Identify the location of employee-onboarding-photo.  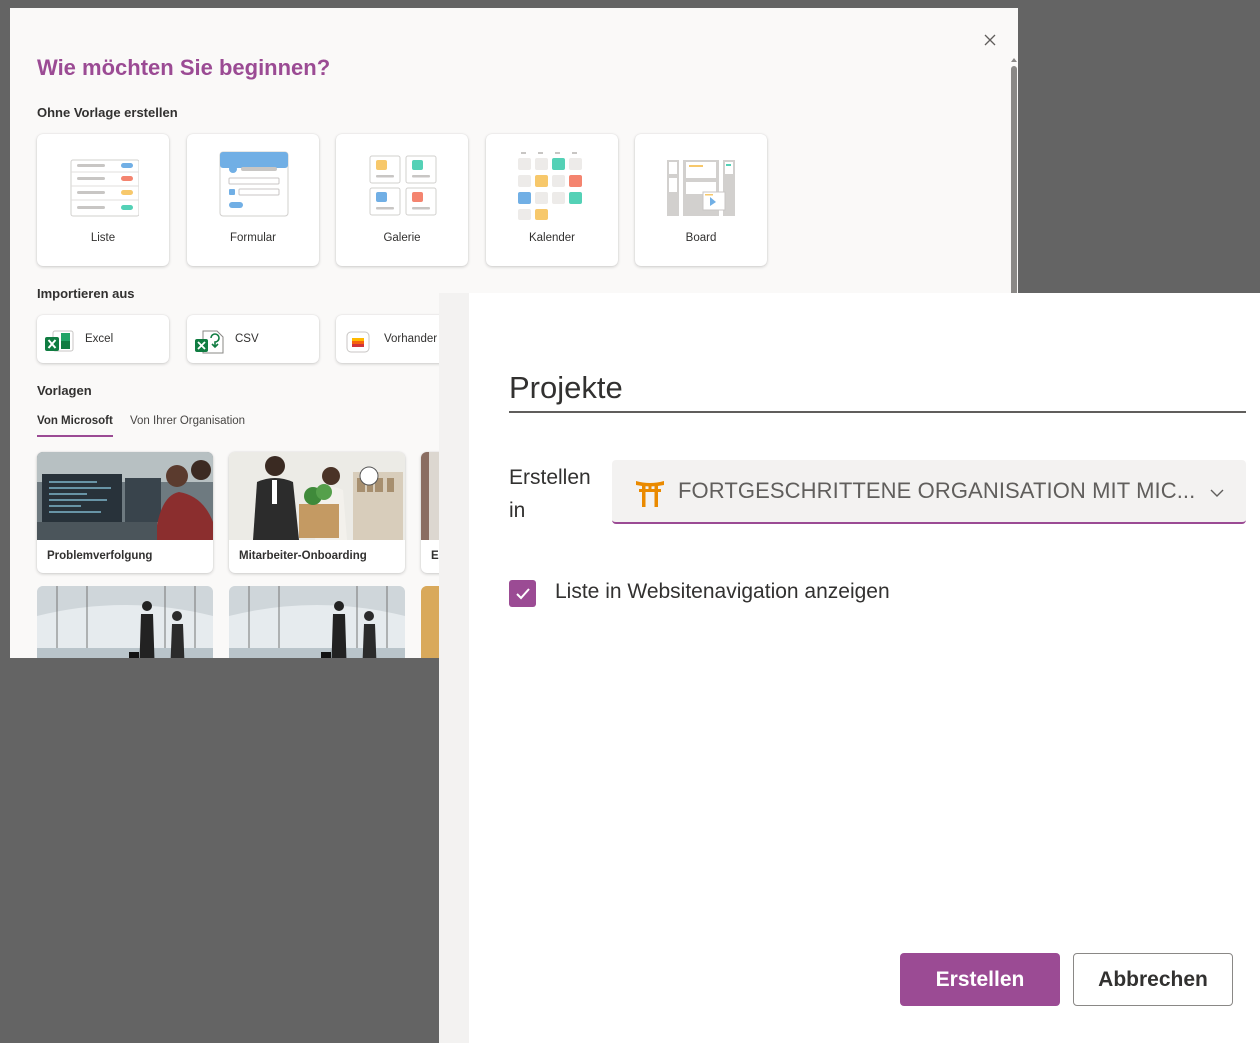
(317, 496).